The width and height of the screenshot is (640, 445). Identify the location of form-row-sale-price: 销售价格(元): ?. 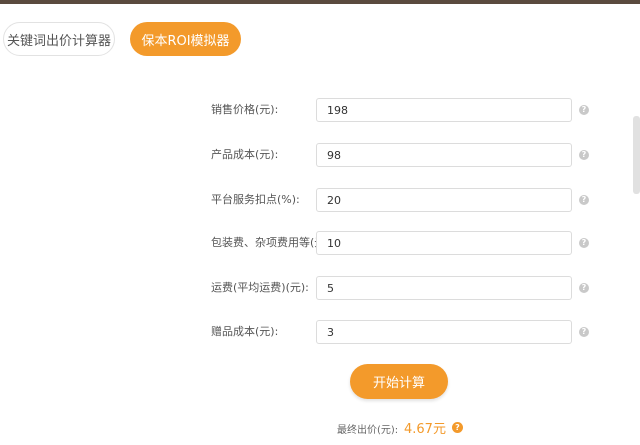
(320, 110).